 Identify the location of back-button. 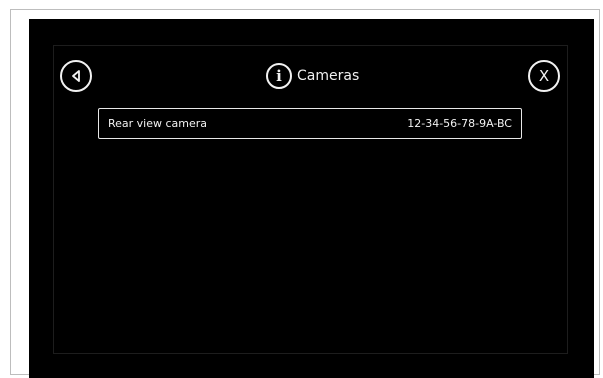
(76, 76).